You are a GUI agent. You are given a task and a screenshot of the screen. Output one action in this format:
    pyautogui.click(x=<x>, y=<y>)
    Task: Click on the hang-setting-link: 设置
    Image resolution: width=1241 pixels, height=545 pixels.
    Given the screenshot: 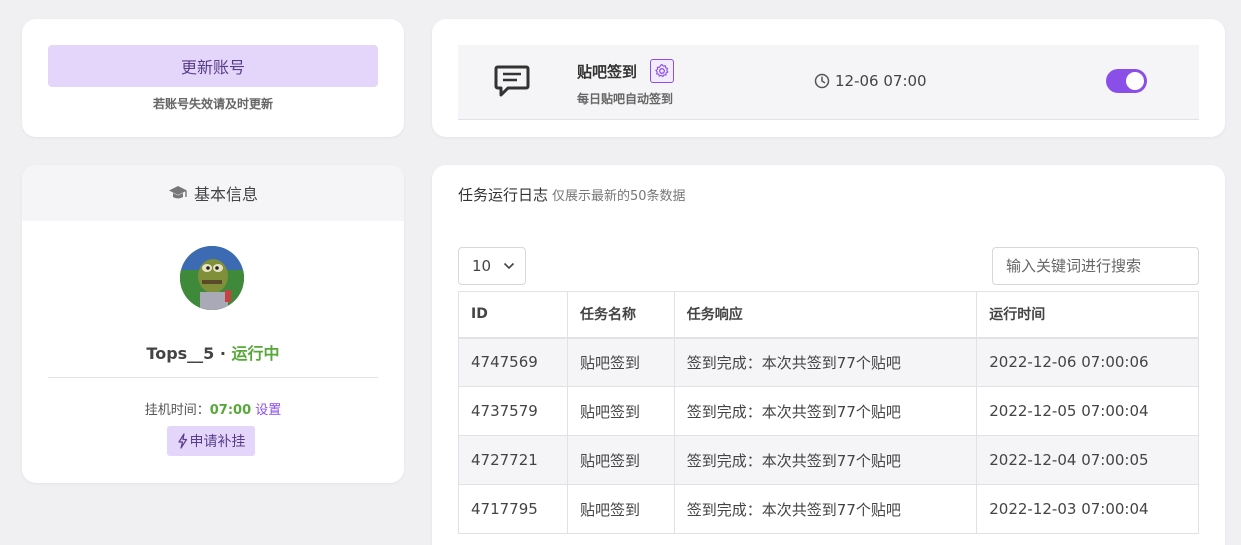 What is the action you would take?
    pyautogui.click(x=268, y=410)
    